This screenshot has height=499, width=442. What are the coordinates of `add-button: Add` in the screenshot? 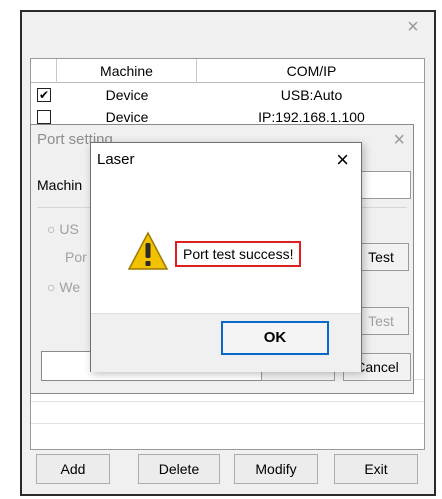 It's located at (73, 469).